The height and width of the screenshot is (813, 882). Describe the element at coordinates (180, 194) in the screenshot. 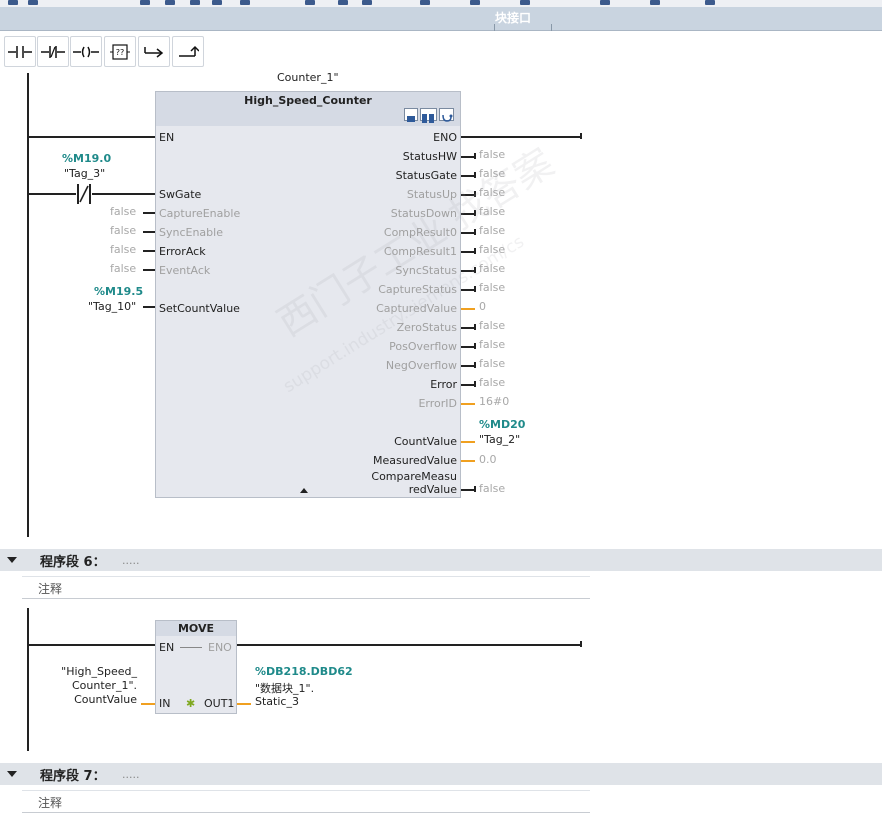

I see `pin-swgate: SwGate` at that location.